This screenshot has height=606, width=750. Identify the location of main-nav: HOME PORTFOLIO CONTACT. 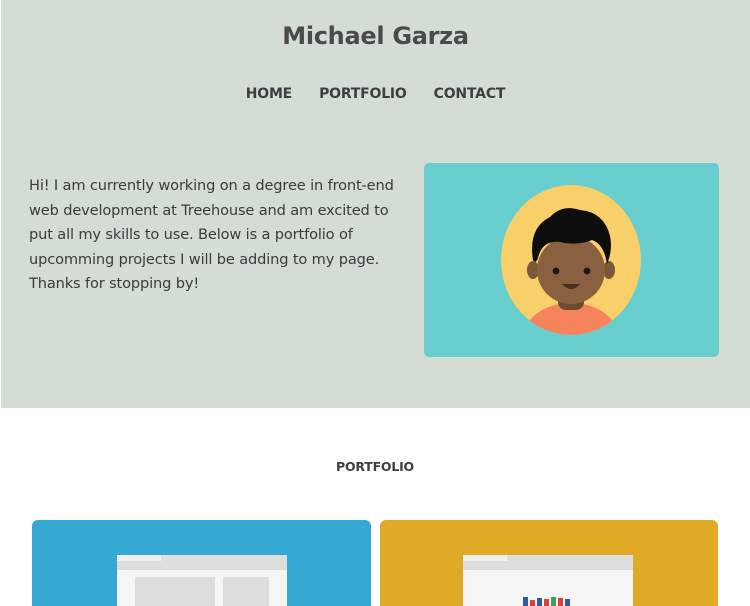
(375, 94).